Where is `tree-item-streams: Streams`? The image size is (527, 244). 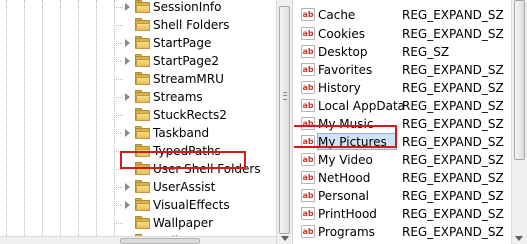 tree-item-streams: Streams is located at coordinates (138, 97).